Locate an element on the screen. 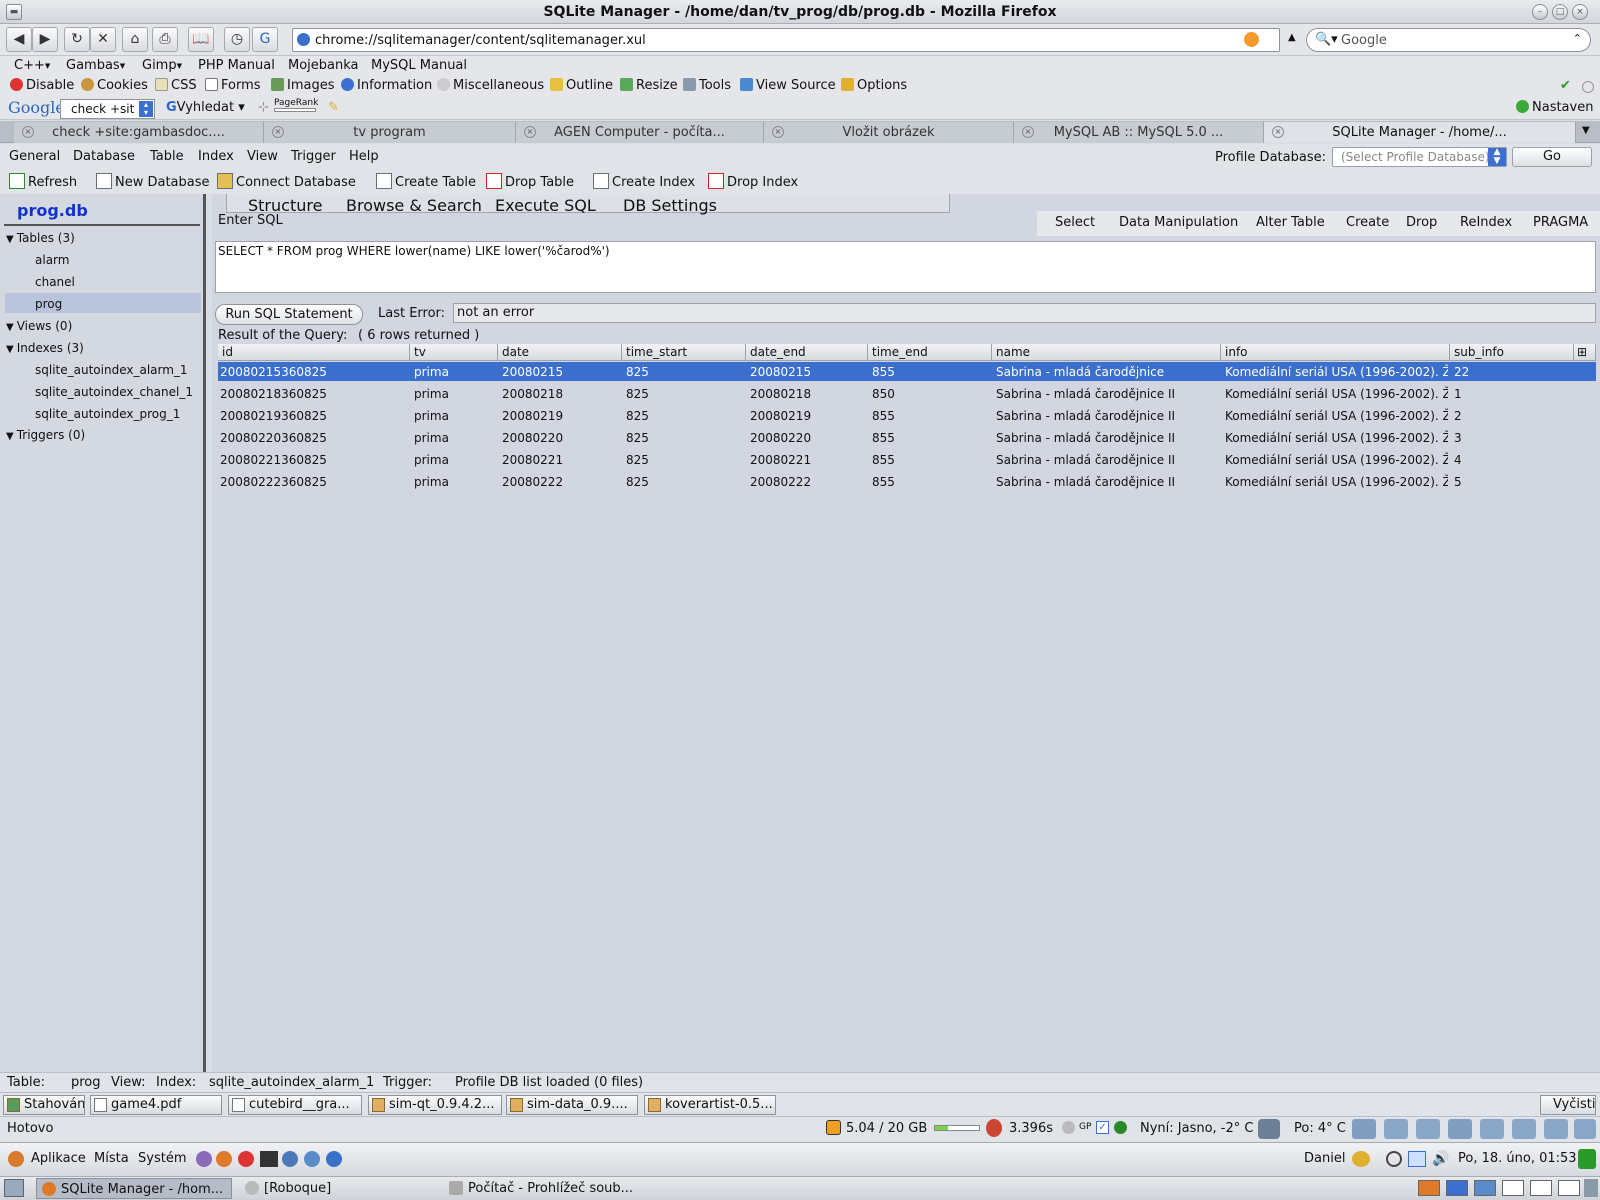 The image size is (1600, 1200). download-item: game4.pdf is located at coordinates (156, 1105).